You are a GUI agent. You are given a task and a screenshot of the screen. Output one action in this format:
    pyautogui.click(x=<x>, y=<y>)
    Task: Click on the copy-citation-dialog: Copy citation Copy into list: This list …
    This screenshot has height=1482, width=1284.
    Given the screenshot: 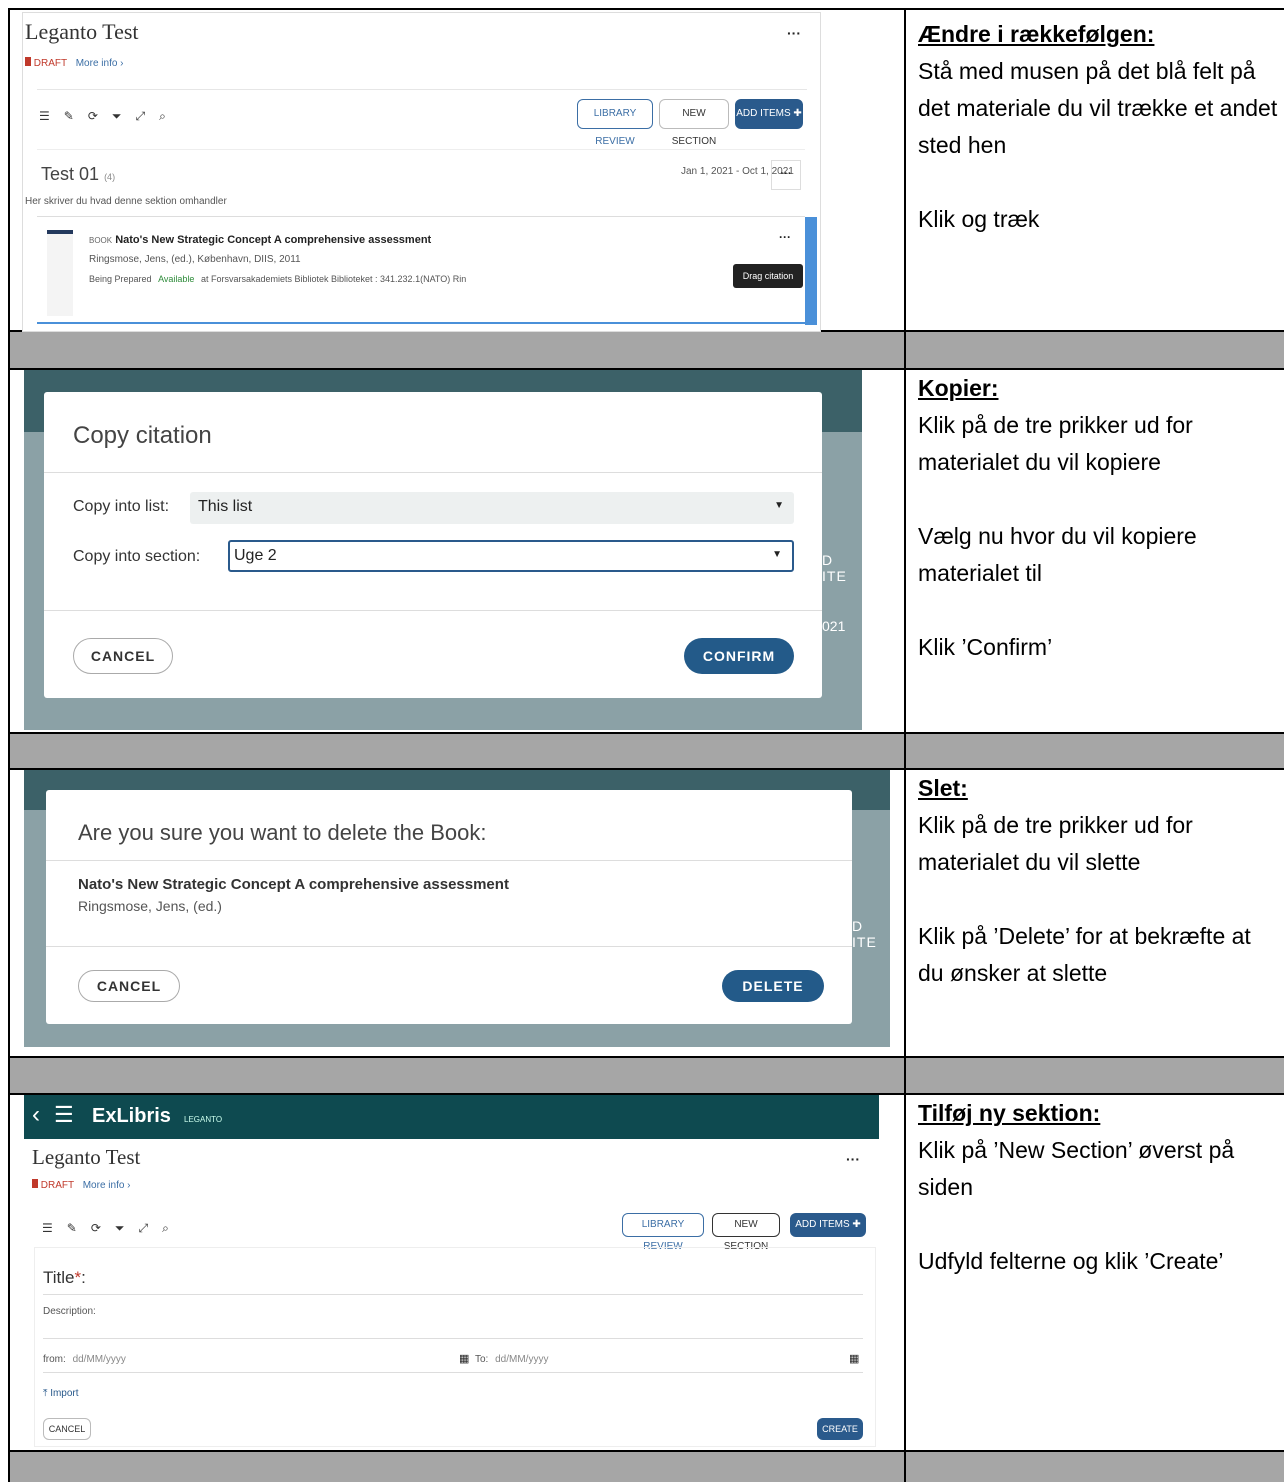 What is the action you would take?
    pyautogui.click(x=433, y=545)
    